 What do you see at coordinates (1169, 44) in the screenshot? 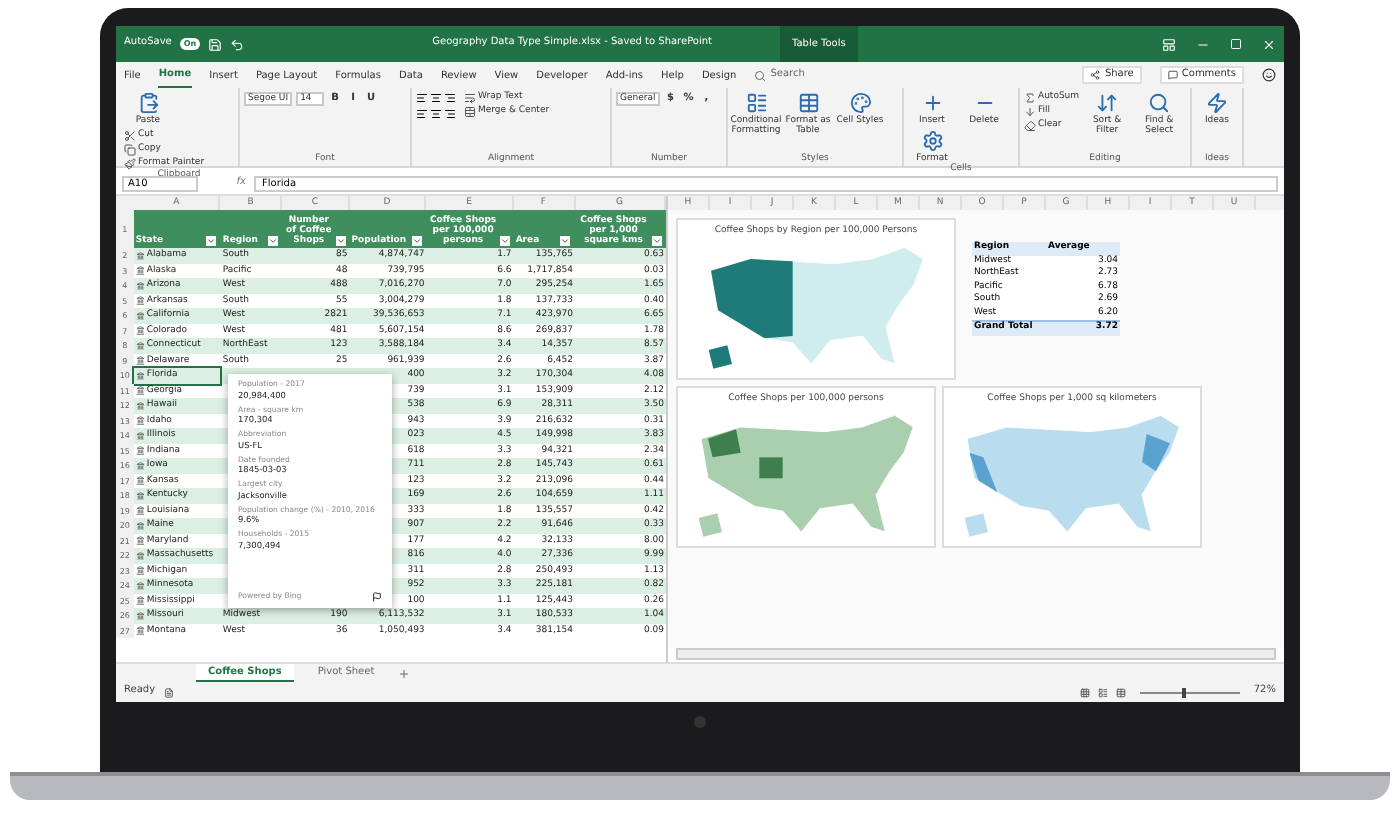
I see `ribbon-display-icon` at bounding box center [1169, 44].